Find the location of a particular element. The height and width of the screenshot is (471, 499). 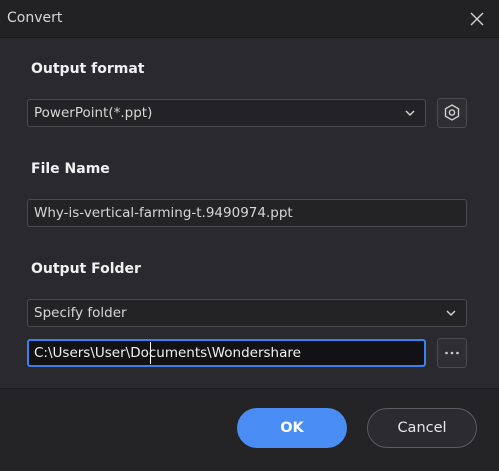

hexagon-settings-icon is located at coordinates (452, 112).